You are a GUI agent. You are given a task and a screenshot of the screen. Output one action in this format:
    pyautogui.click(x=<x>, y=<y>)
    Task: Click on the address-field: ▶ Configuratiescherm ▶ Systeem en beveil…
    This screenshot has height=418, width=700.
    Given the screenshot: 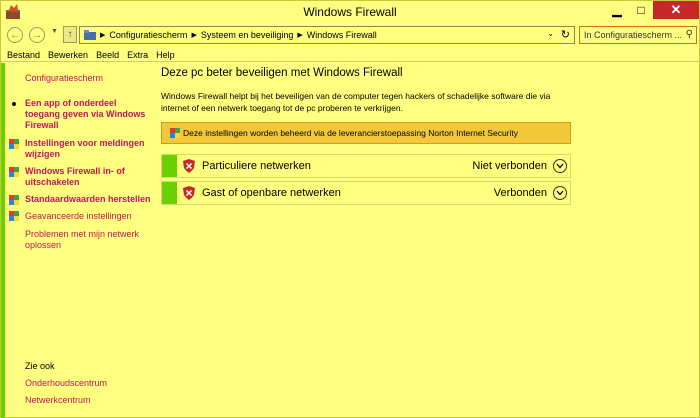 What is the action you would take?
    pyautogui.click(x=327, y=35)
    